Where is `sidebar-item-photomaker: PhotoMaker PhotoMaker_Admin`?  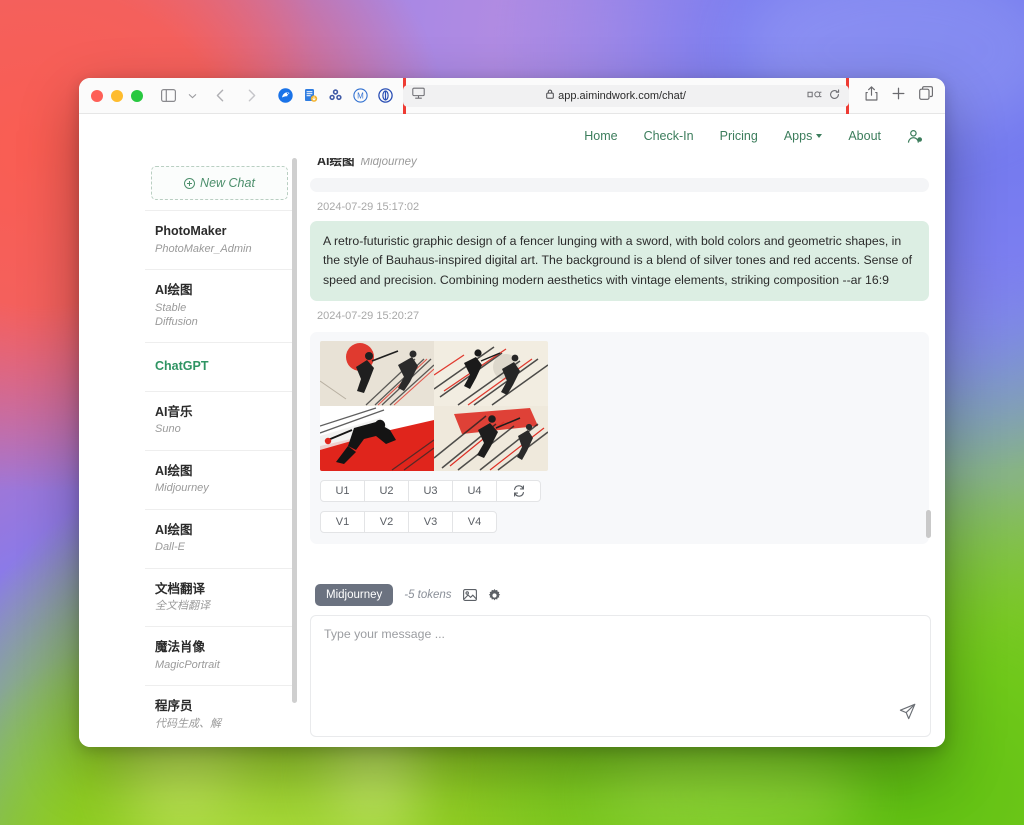 sidebar-item-photomaker: PhotoMaker PhotoMaker_Admin is located at coordinates (219, 239).